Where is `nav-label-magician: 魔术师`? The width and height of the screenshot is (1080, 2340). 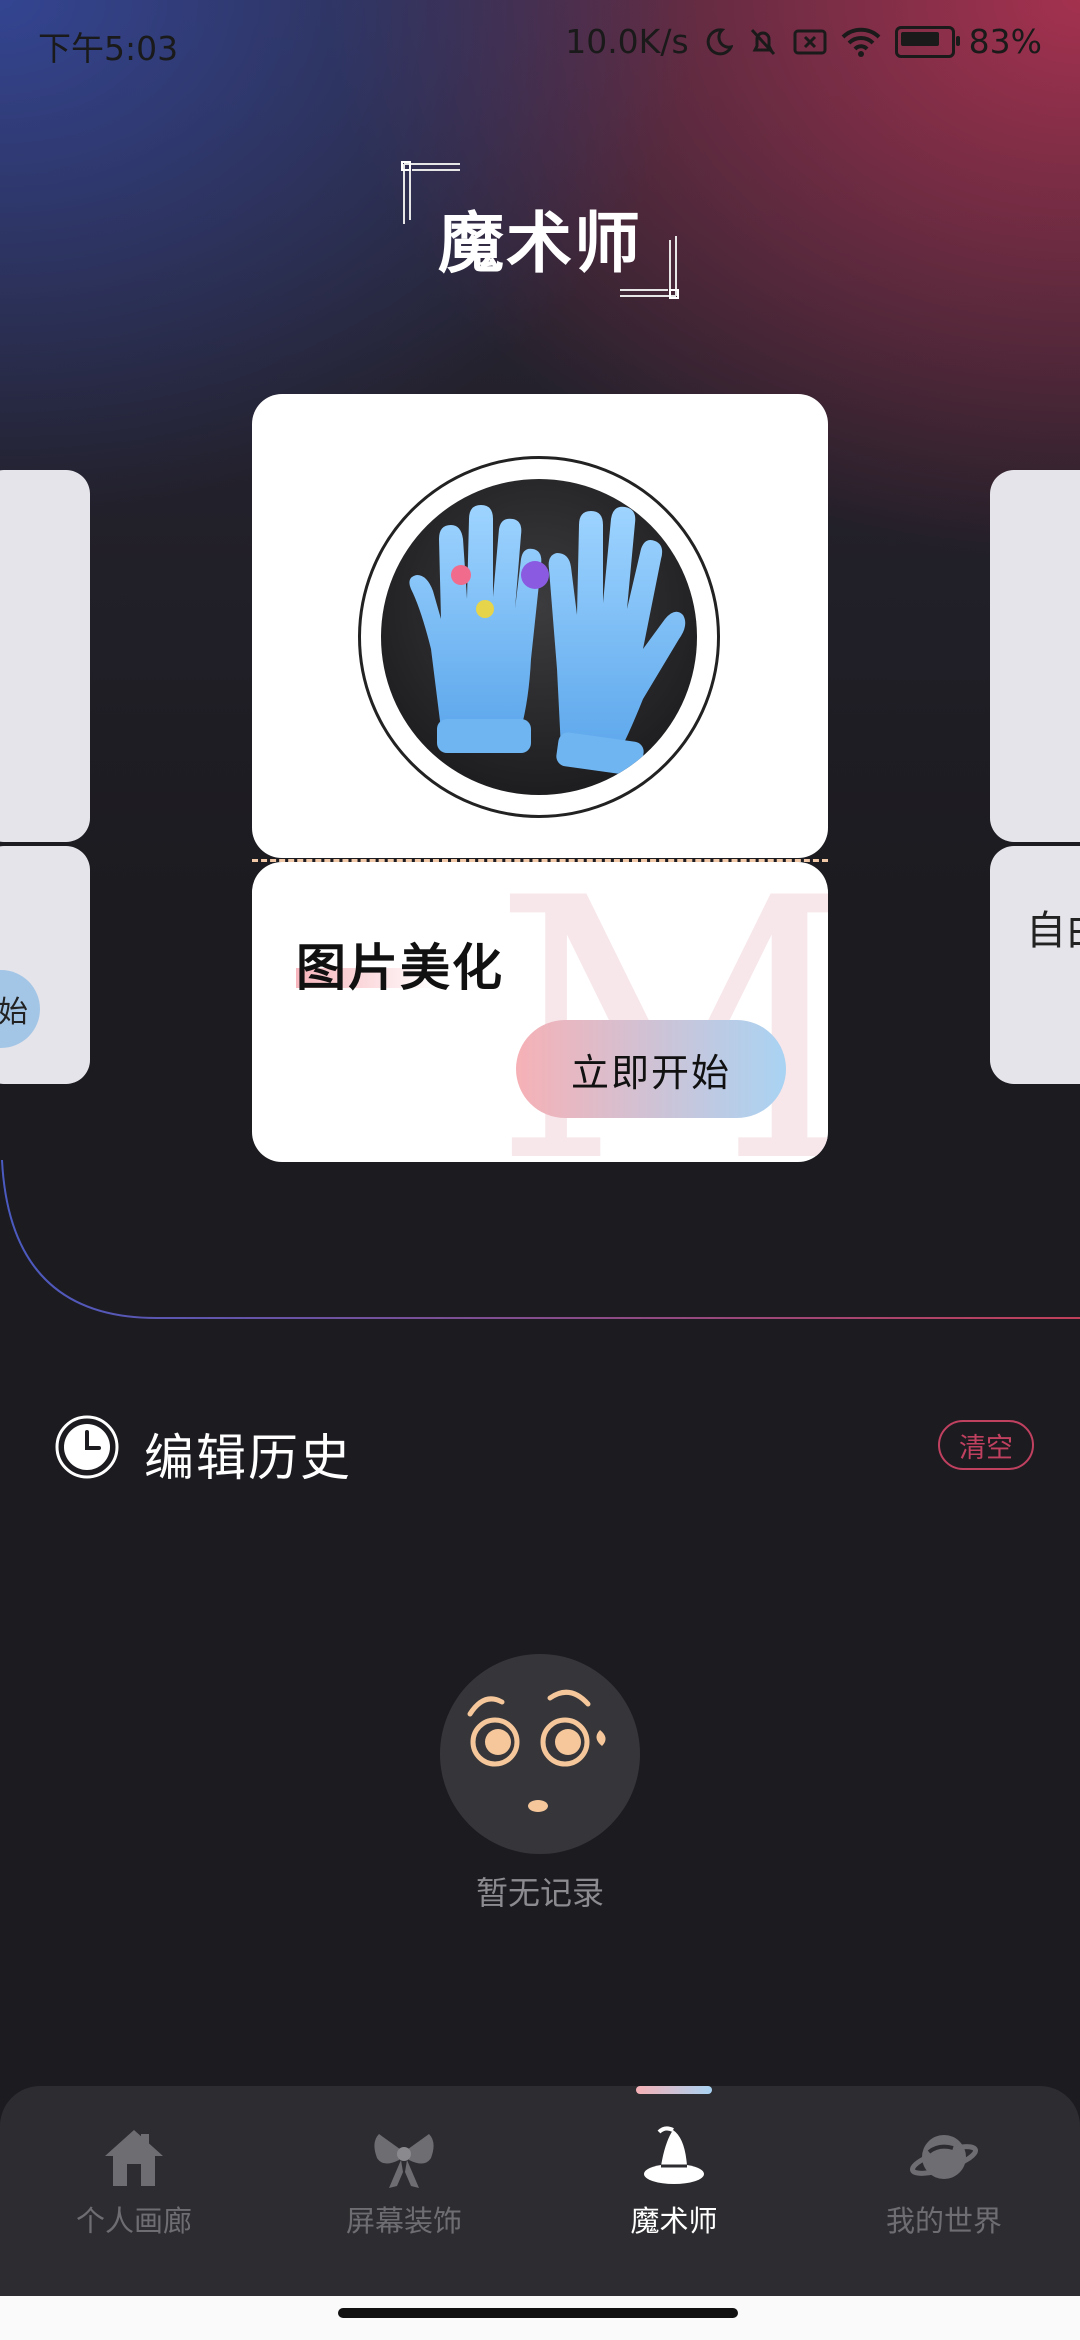
nav-label-magician: 魔术师 is located at coordinates (674, 2221).